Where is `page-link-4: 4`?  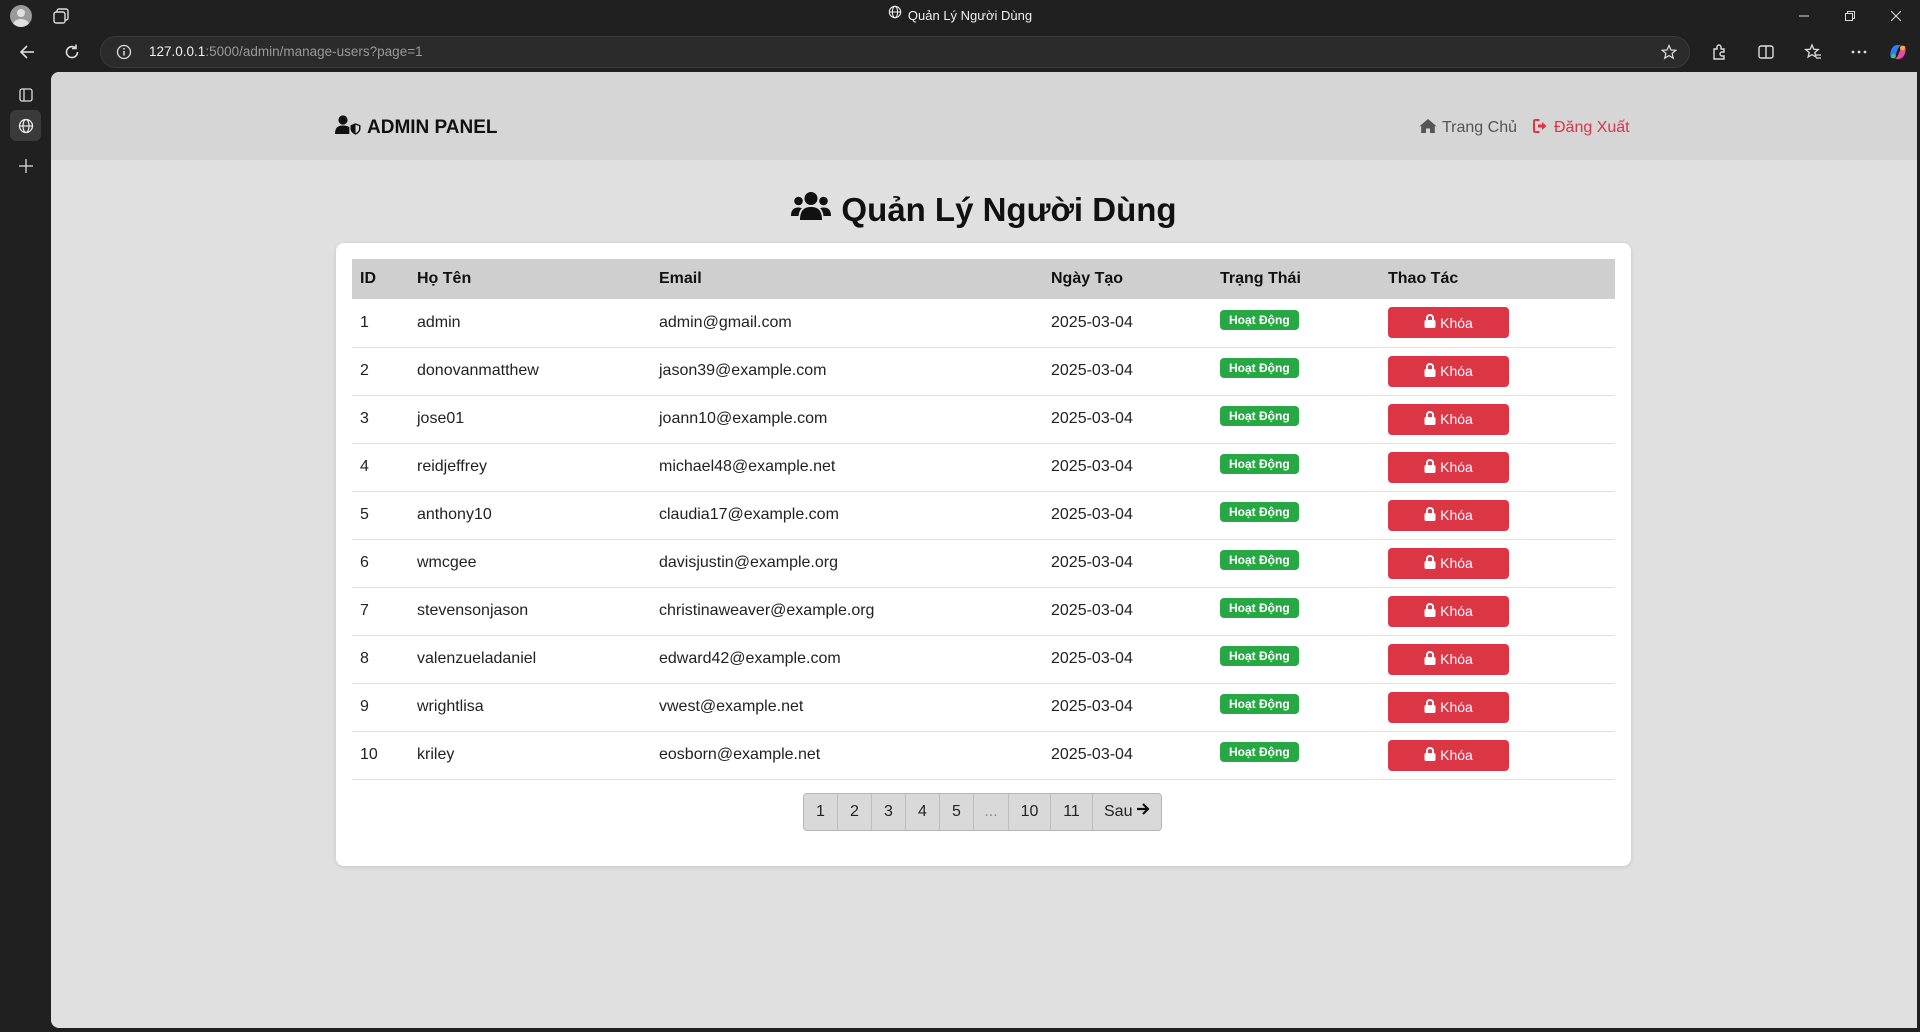 page-link-4: 4 is located at coordinates (923, 812).